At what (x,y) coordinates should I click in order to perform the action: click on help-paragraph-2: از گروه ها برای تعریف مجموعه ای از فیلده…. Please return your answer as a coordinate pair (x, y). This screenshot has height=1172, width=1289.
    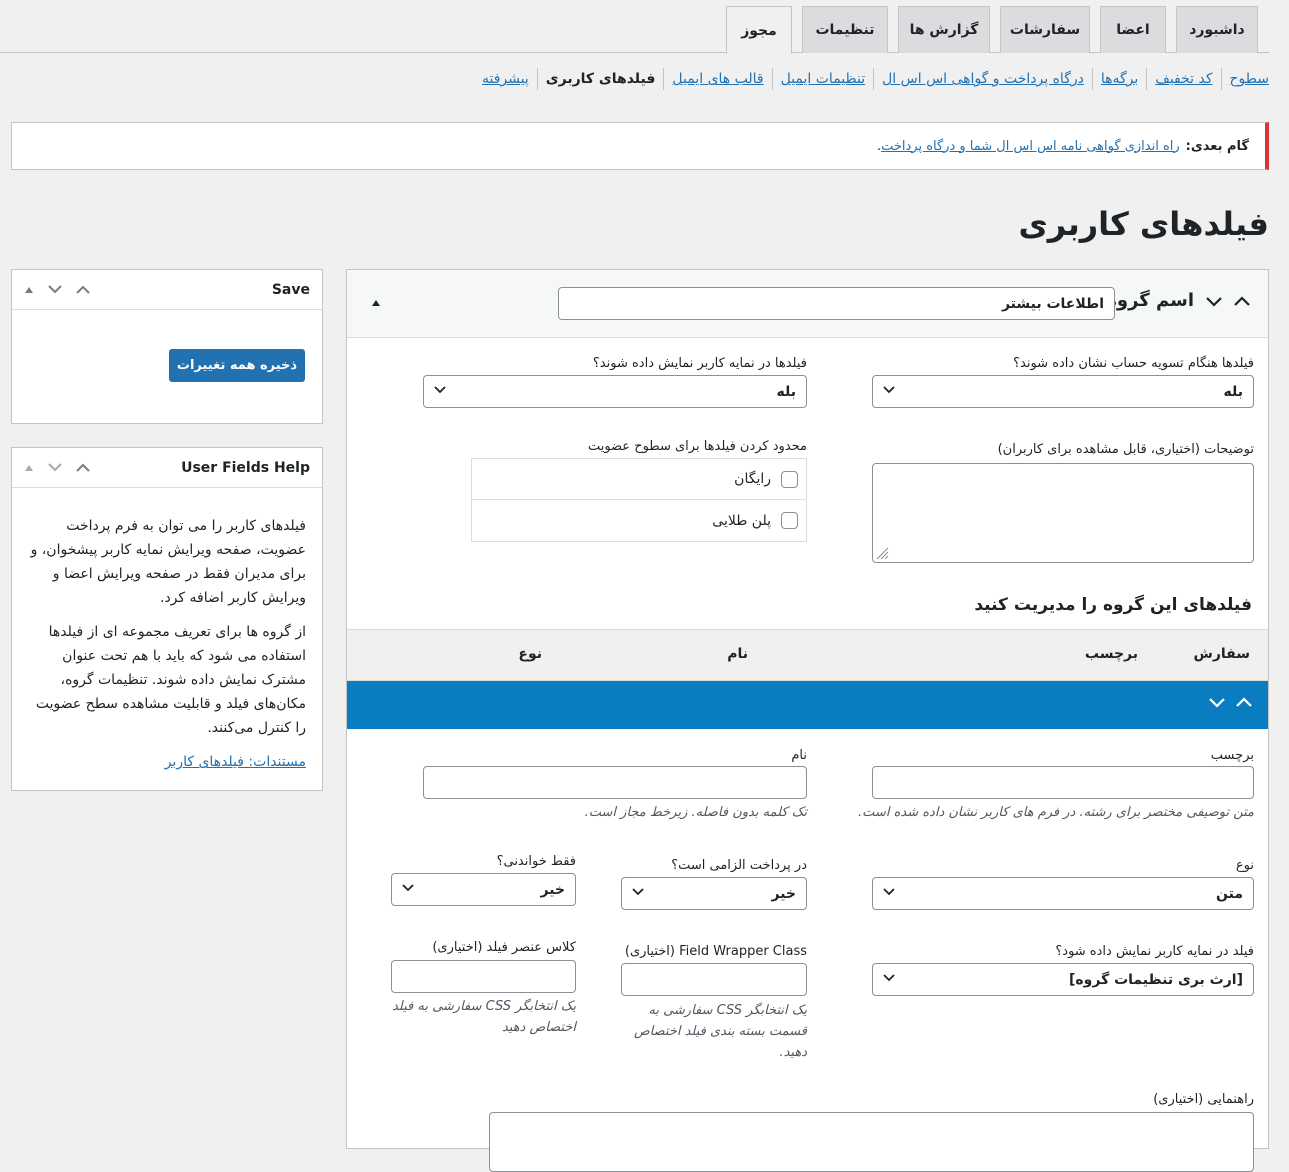
    Looking at the image, I should click on (170, 680).